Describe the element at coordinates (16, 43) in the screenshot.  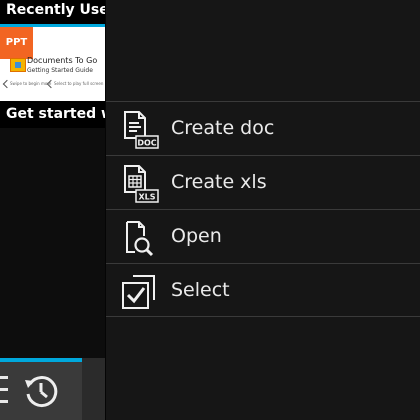
I see `ppt-badge: PPT` at that location.